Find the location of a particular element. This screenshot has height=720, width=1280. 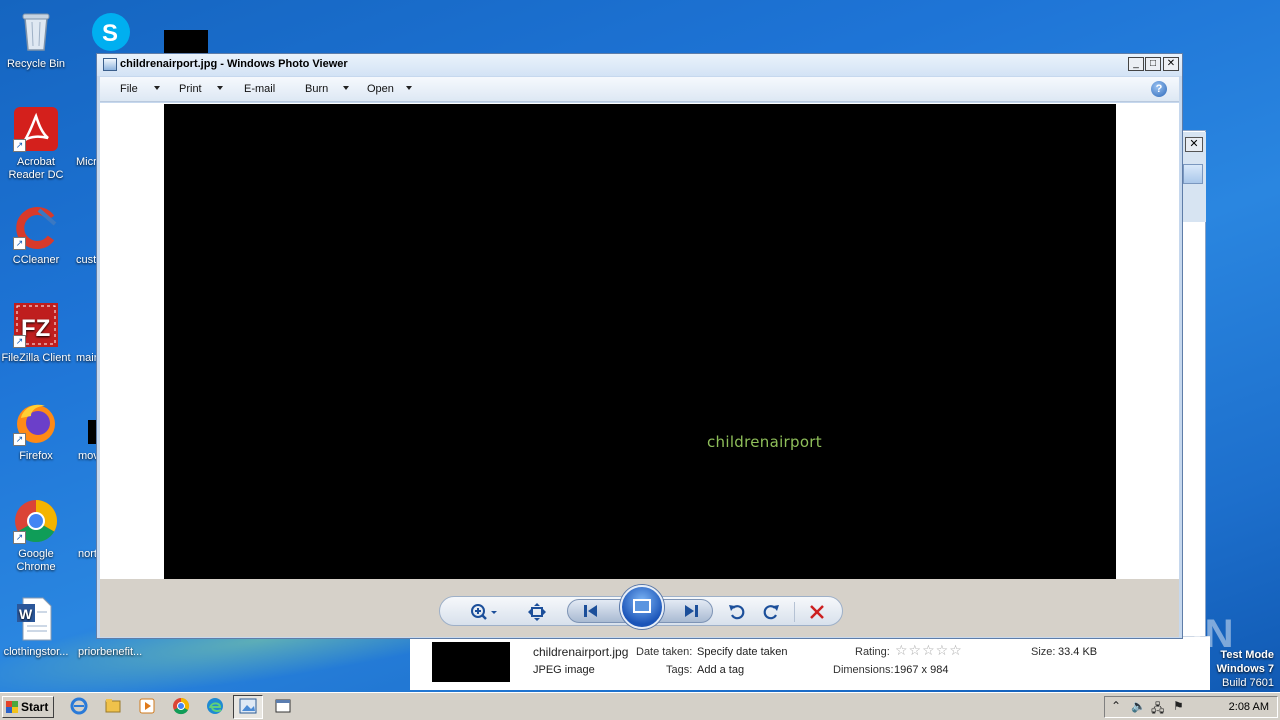

svg-text: S is located at coordinates (110, 33).